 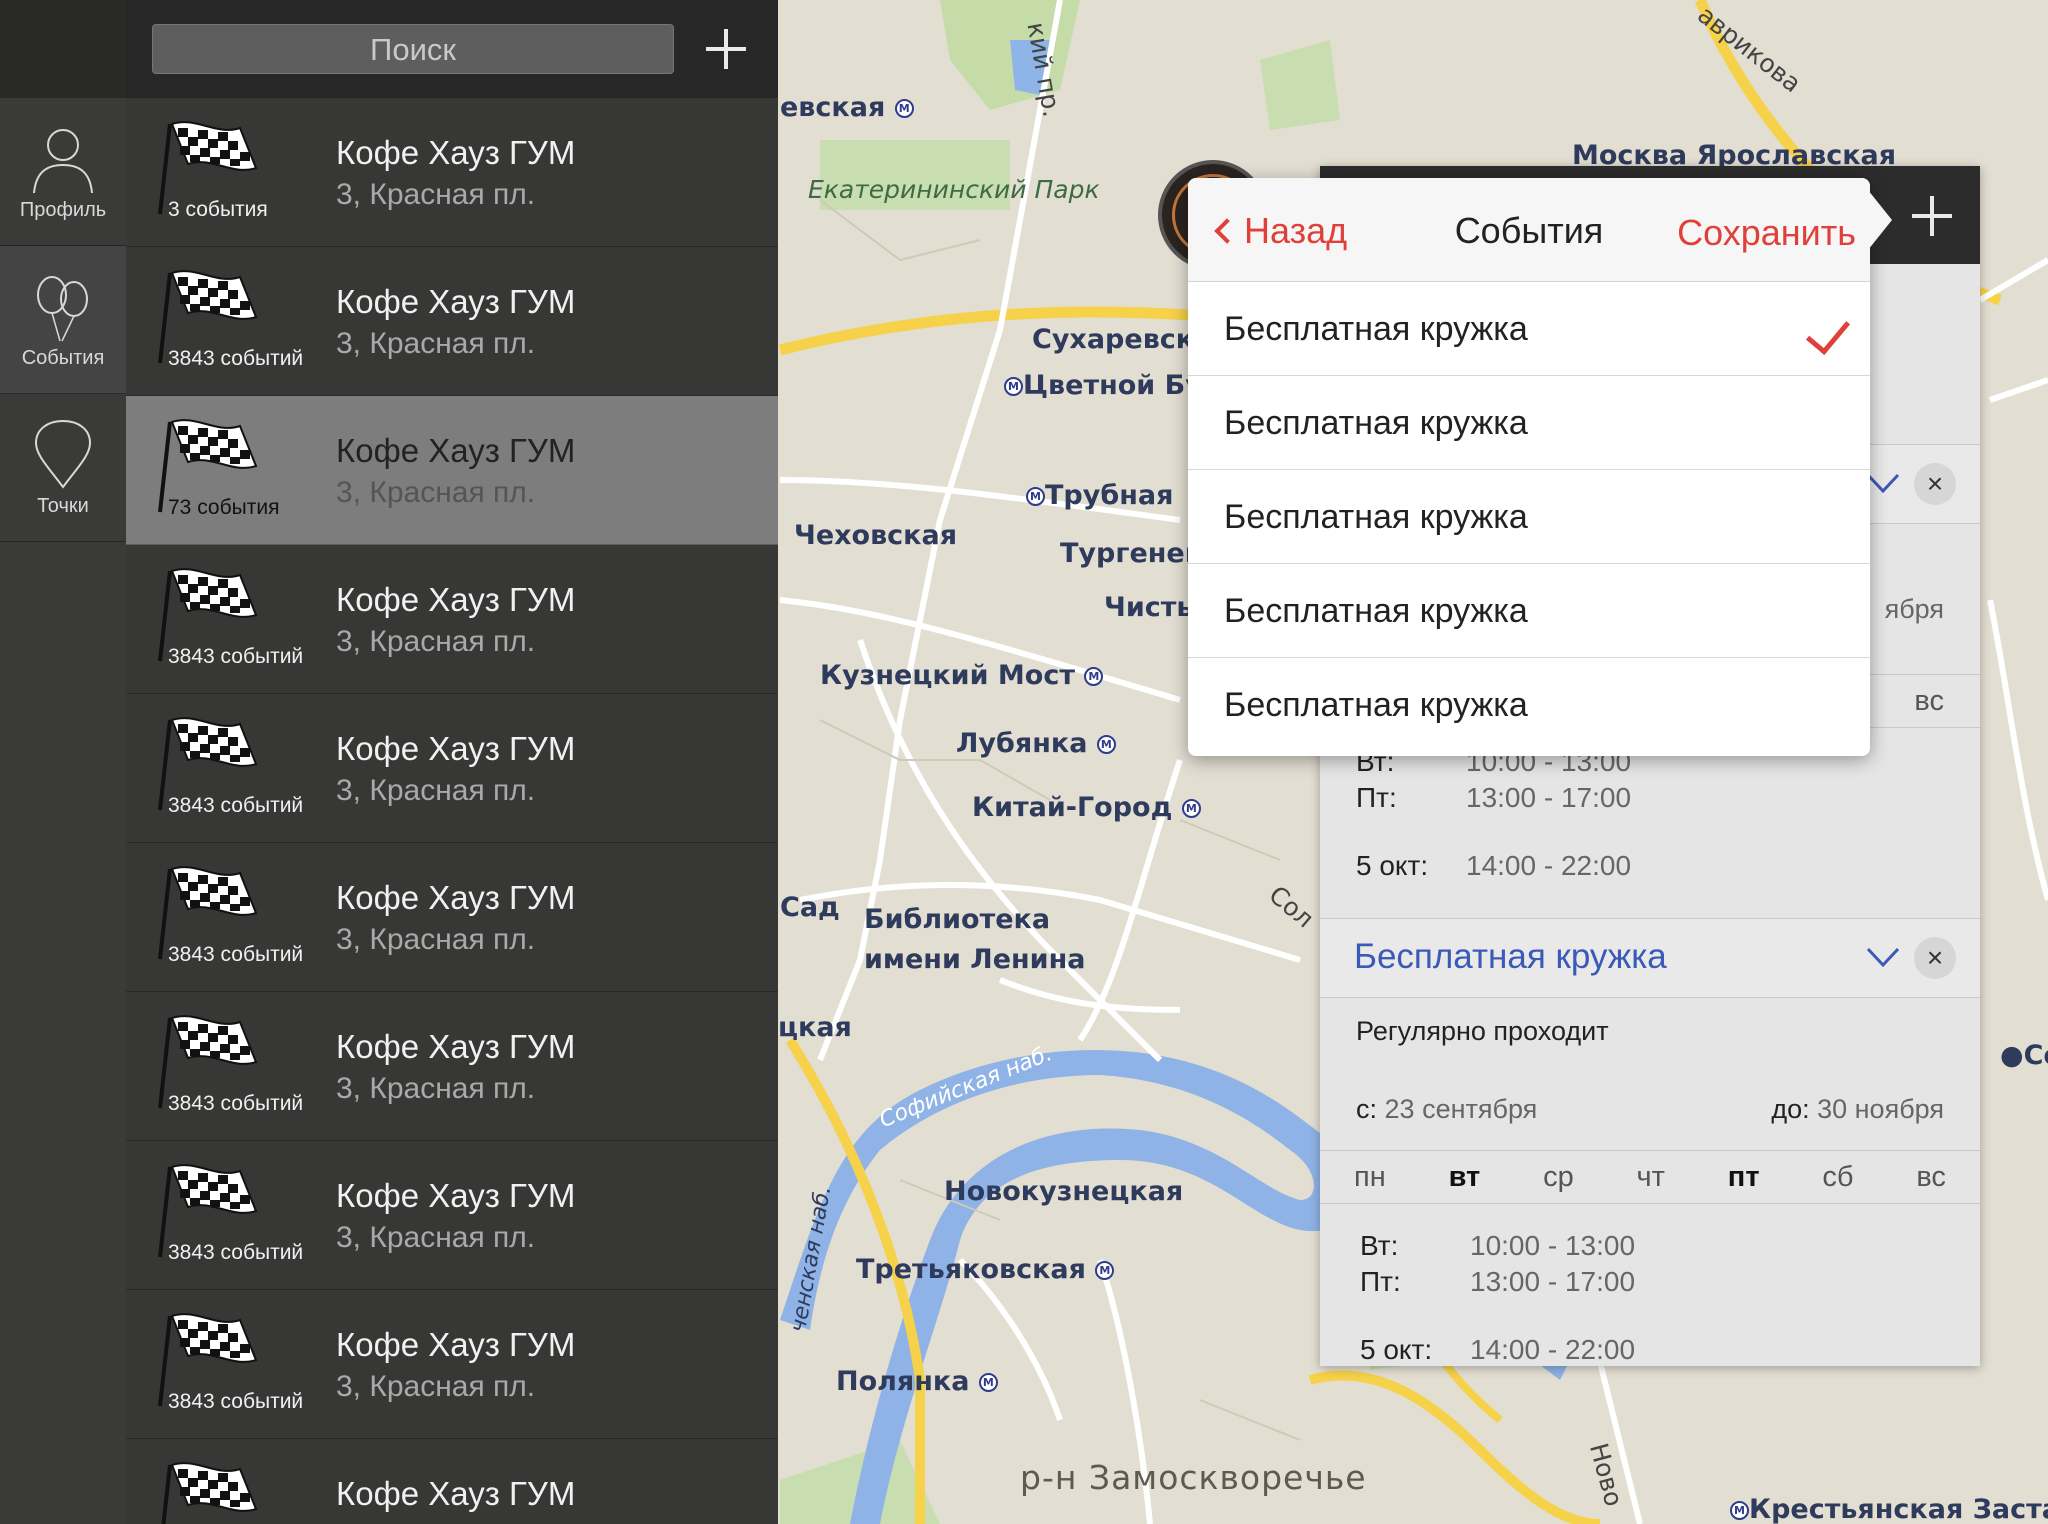 I want to click on map-label-se: ●Се, so click(x=2024, y=1055).